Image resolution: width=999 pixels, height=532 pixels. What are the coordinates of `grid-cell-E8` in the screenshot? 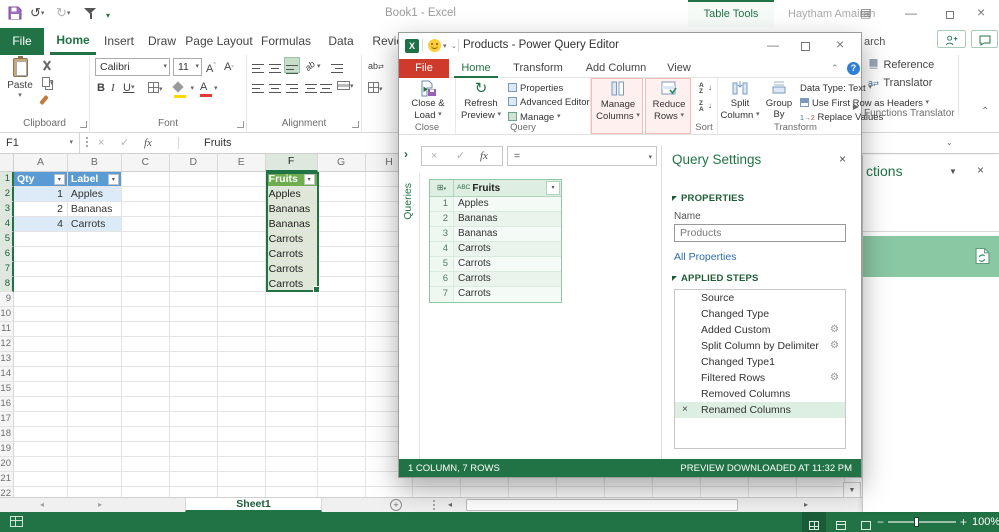 It's located at (241, 284).